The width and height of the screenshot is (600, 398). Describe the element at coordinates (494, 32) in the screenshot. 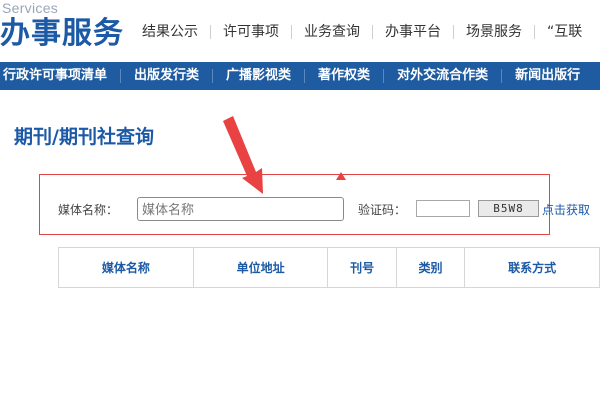

I see `nav-item-scenario-service: 场景服务` at that location.